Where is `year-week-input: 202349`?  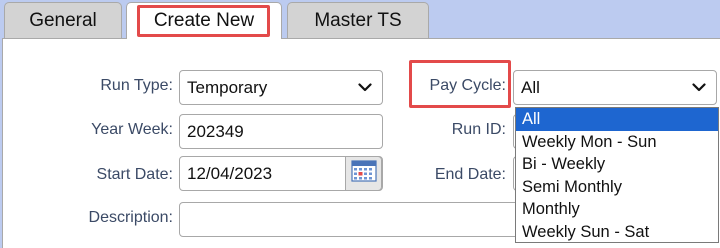 year-week-input: 202349 is located at coordinates (281, 131).